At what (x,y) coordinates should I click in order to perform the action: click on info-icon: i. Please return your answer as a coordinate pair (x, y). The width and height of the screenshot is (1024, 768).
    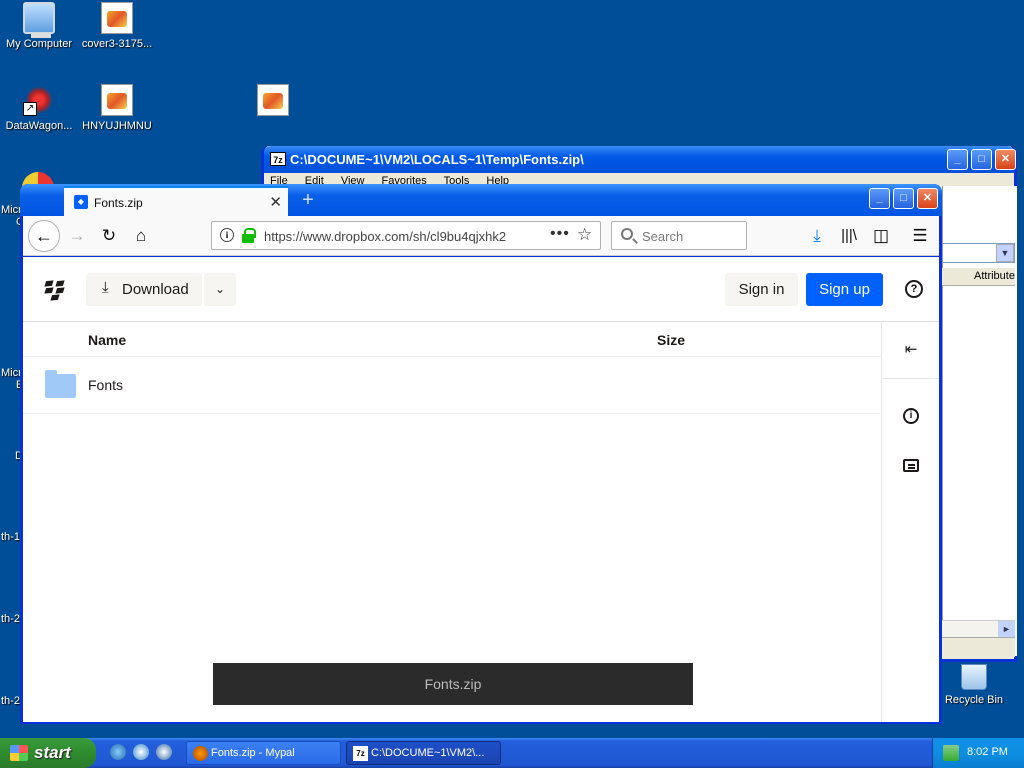
    Looking at the image, I should click on (911, 416).